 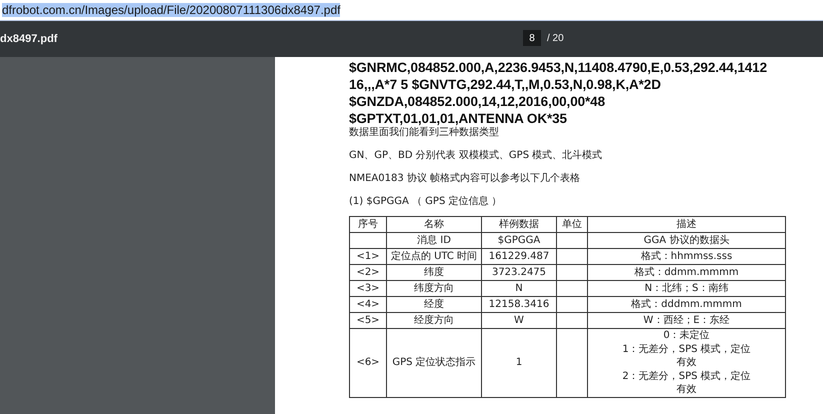 I want to click on table-cell: N, so click(x=519, y=288).